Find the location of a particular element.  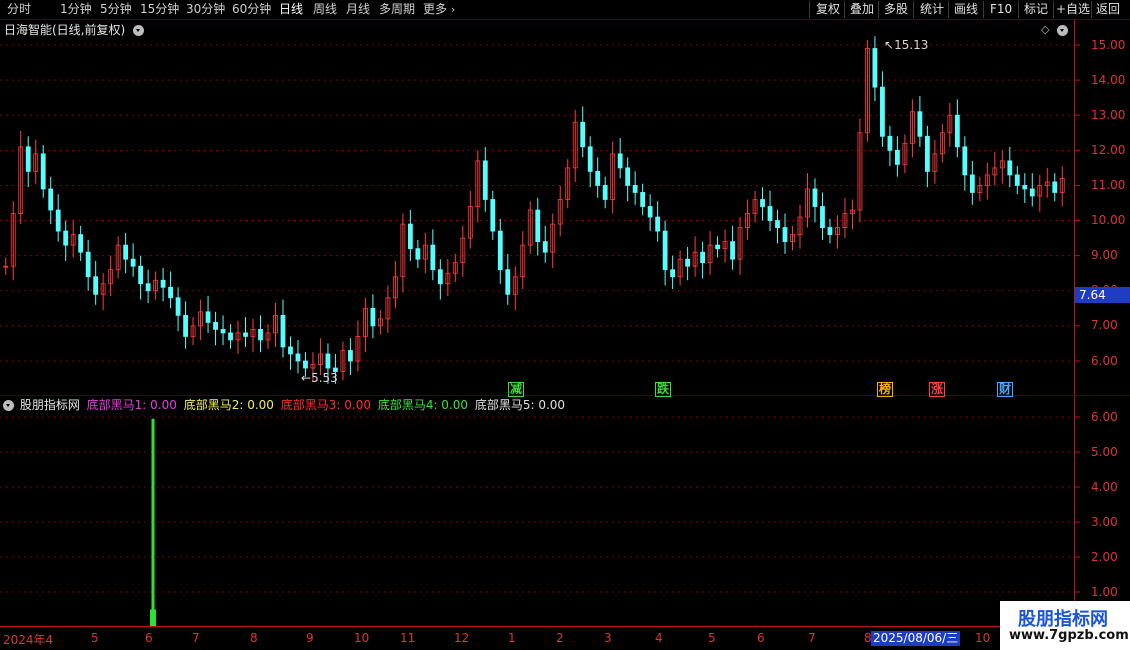

signal-bar is located at coordinates (153, 522).